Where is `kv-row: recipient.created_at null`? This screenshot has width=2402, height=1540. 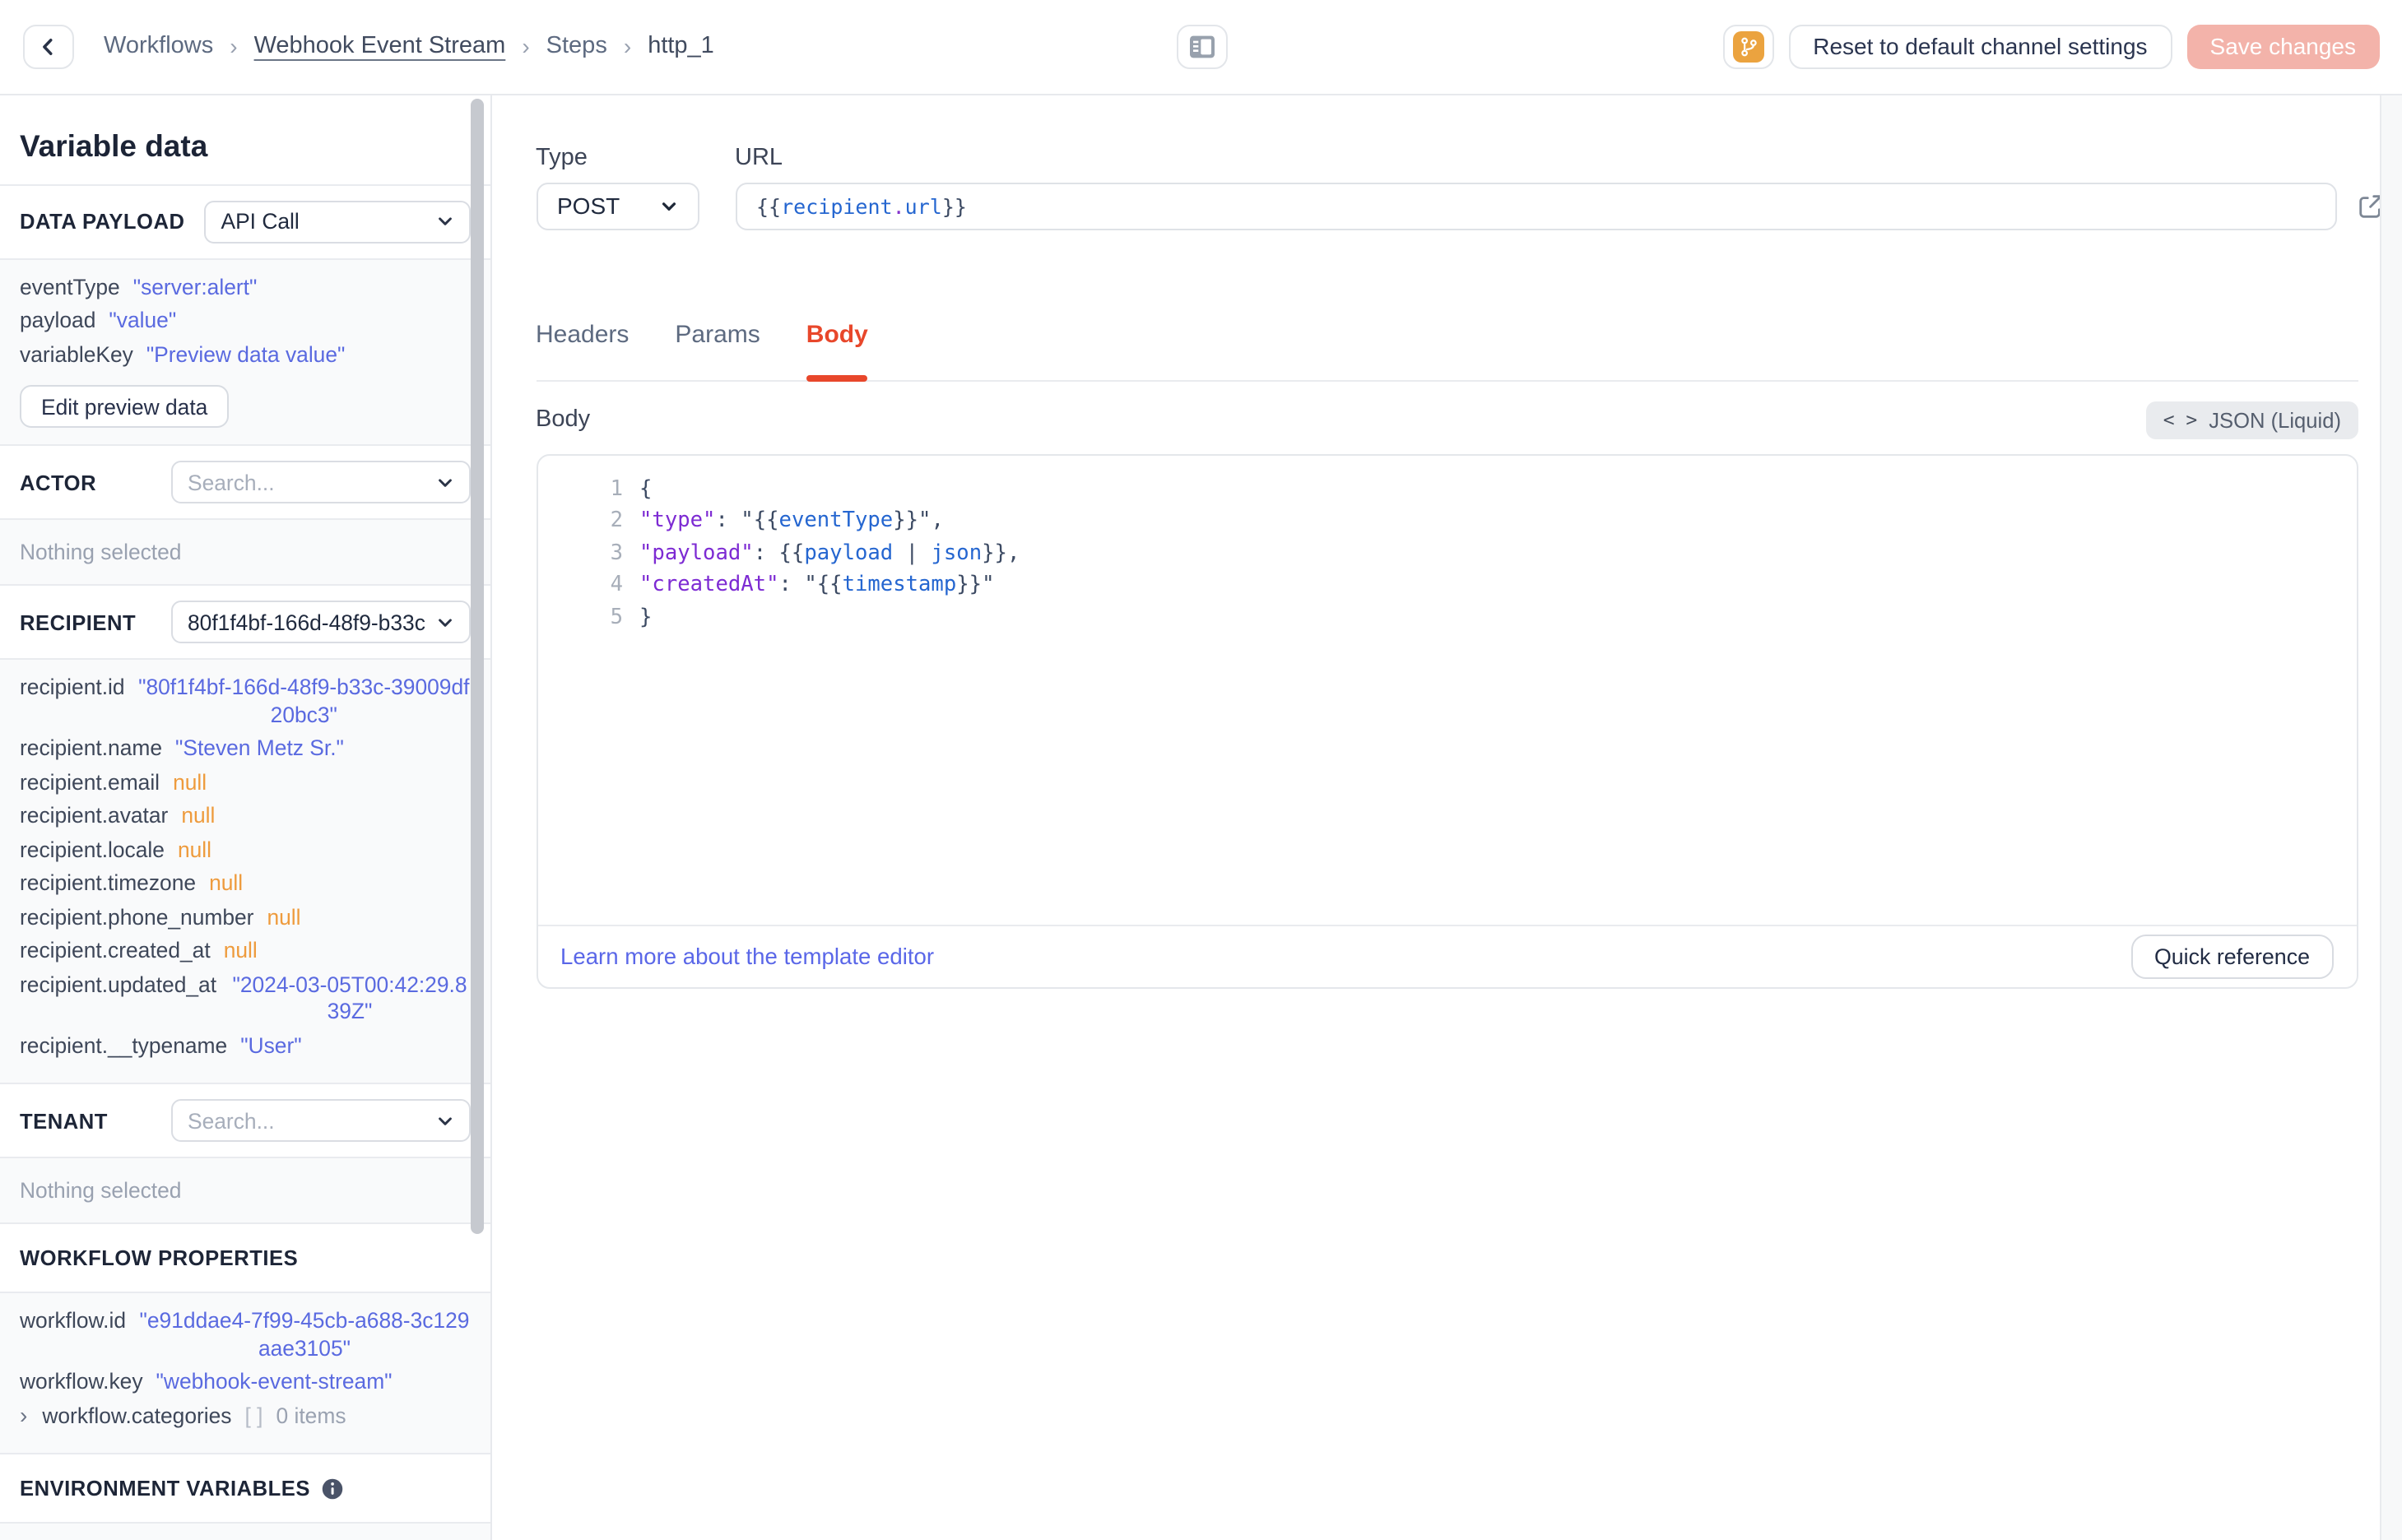
kv-row: recipient.created_at null is located at coordinates (245, 951).